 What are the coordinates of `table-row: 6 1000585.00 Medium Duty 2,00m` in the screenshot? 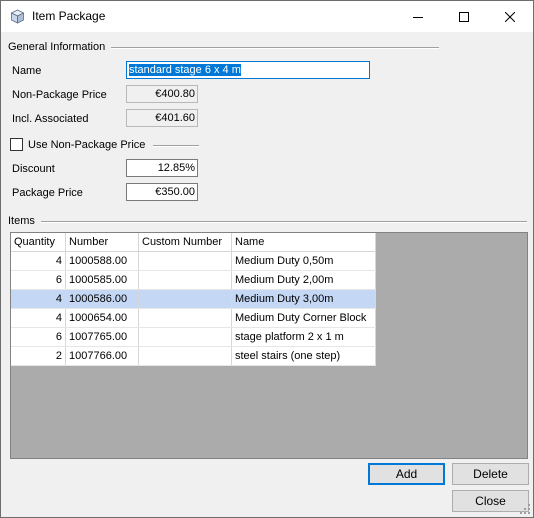 It's located at (193, 280).